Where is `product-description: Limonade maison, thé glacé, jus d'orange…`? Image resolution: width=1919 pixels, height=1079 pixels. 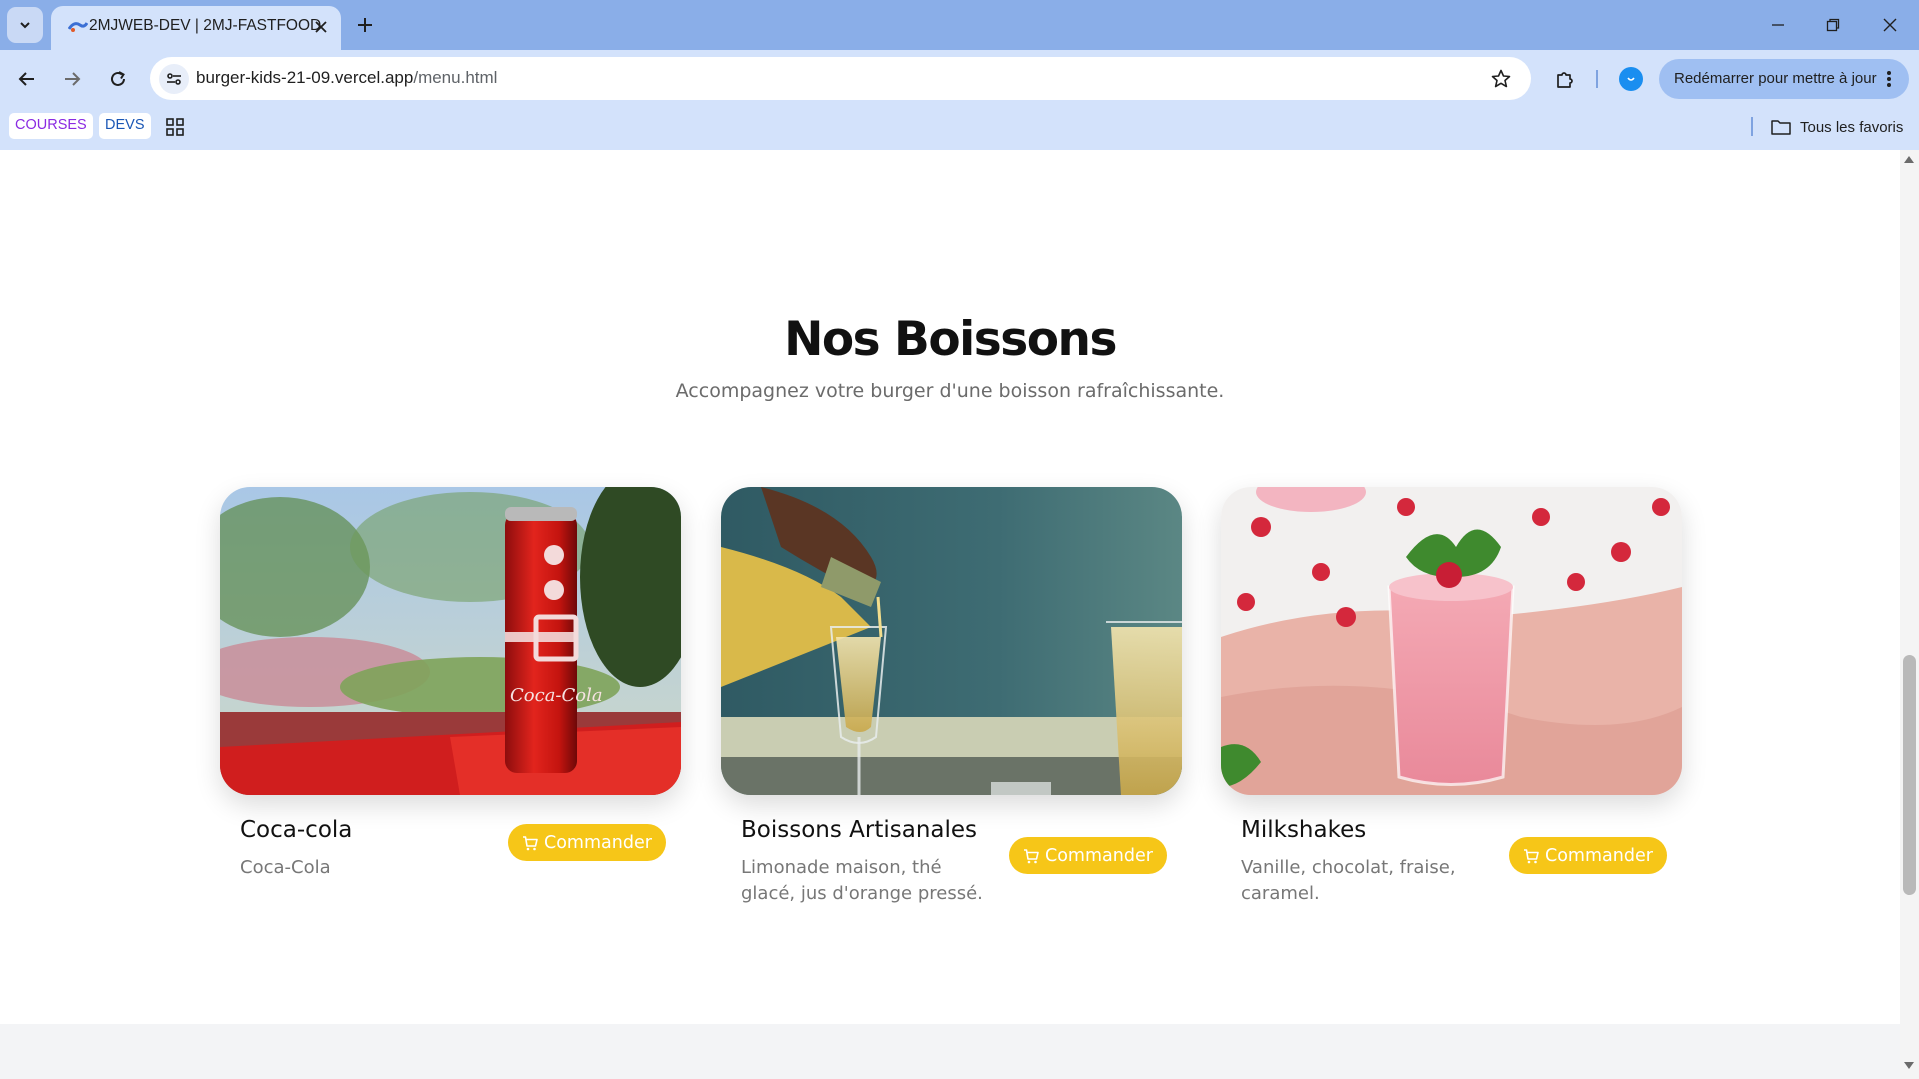 product-description: Limonade maison, thé glacé, jus d'orange… is located at coordinates (862, 880).